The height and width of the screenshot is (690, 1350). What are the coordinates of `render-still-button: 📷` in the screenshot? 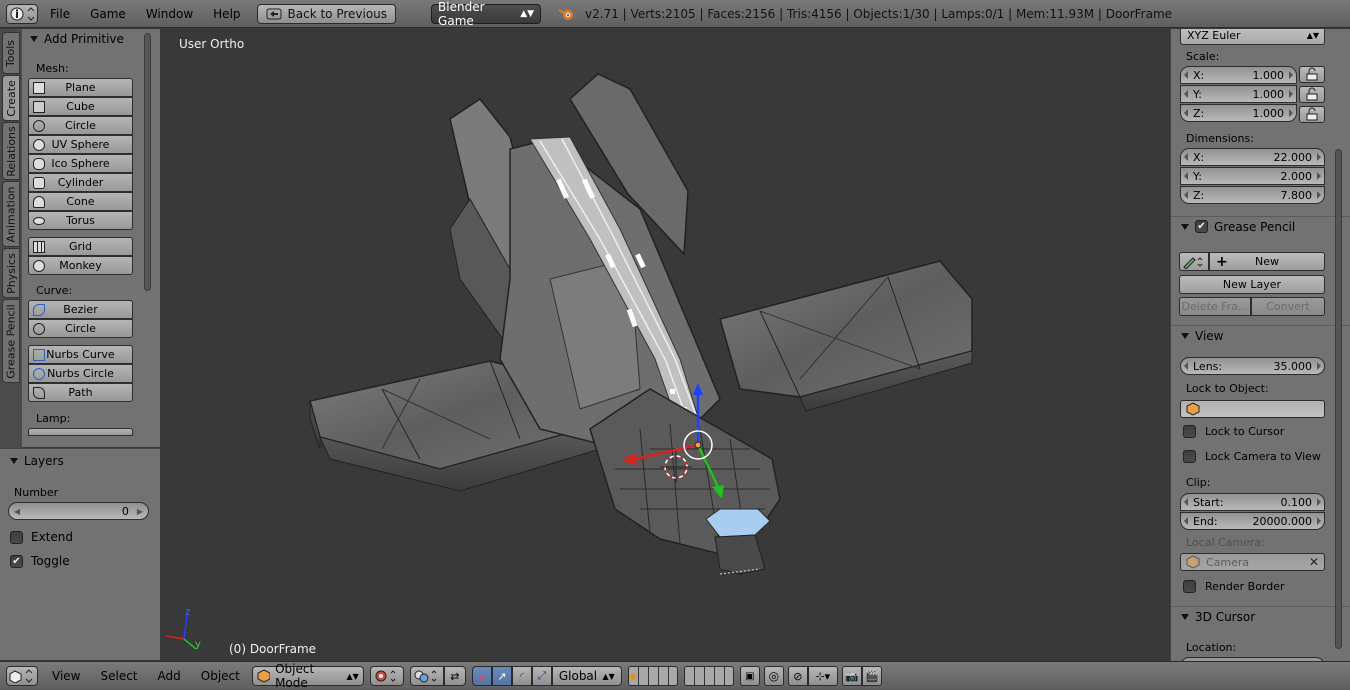 It's located at (851, 676).